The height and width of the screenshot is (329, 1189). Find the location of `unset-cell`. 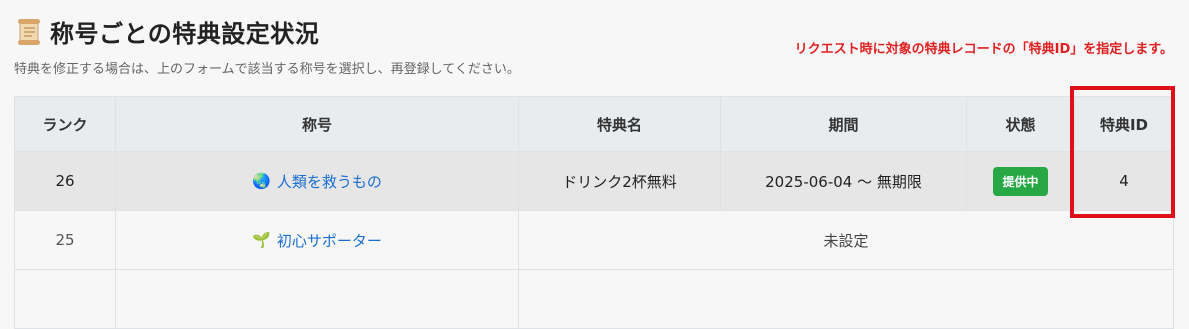

unset-cell is located at coordinates (846, 299).